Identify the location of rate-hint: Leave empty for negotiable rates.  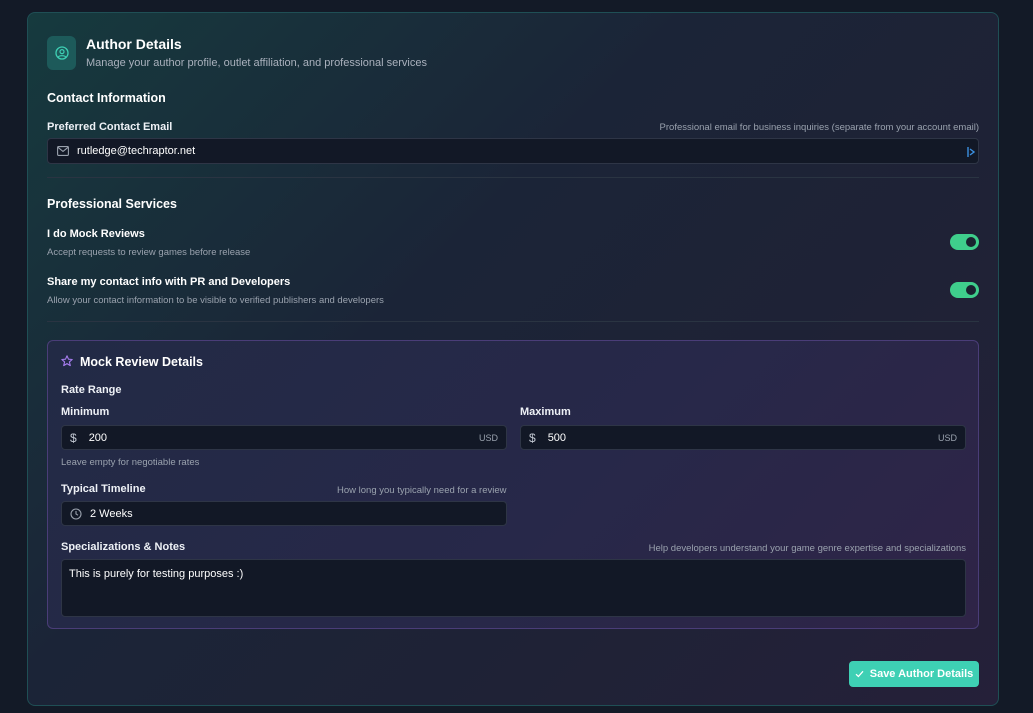
(130, 462).